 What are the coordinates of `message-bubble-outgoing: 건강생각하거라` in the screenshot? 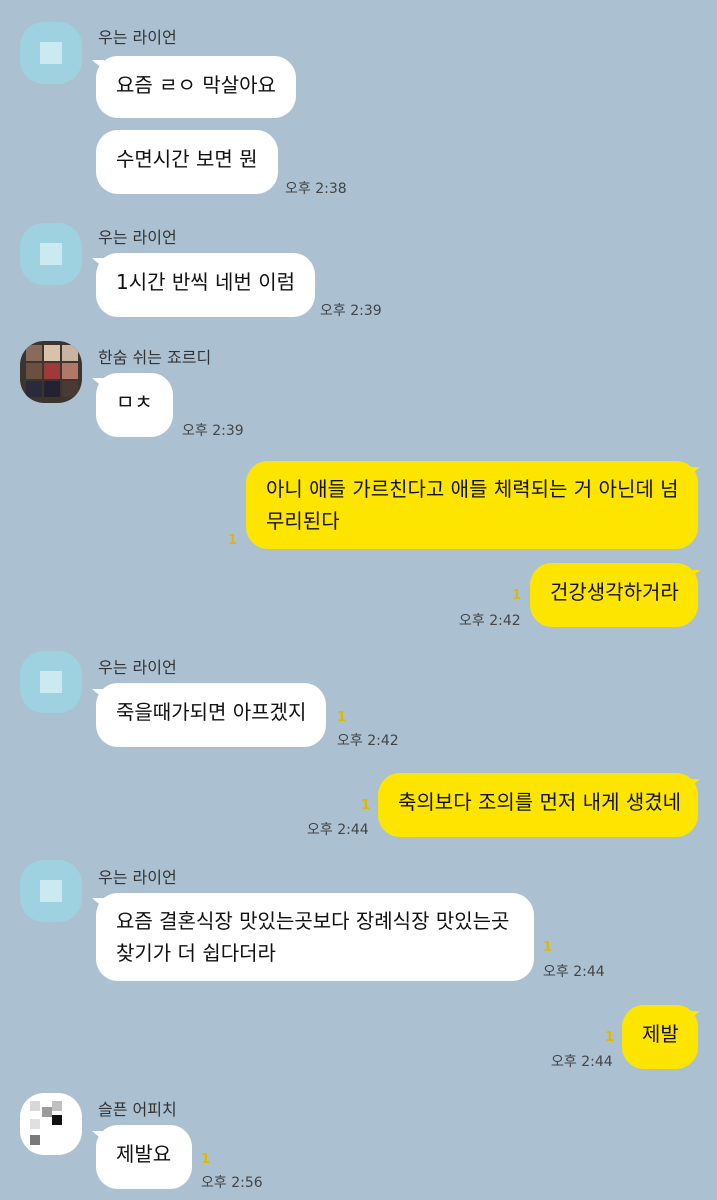 It's located at (614, 595).